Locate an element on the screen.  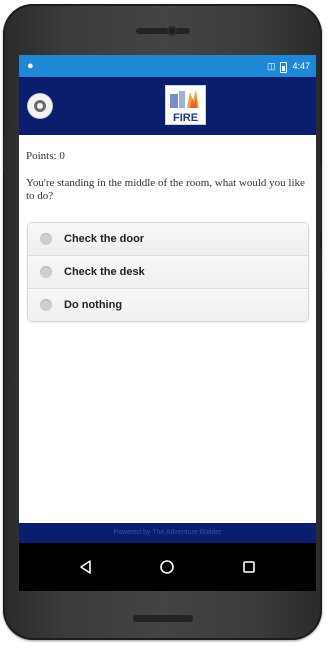
choice-label: Check the desk is located at coordinates (104, 272).